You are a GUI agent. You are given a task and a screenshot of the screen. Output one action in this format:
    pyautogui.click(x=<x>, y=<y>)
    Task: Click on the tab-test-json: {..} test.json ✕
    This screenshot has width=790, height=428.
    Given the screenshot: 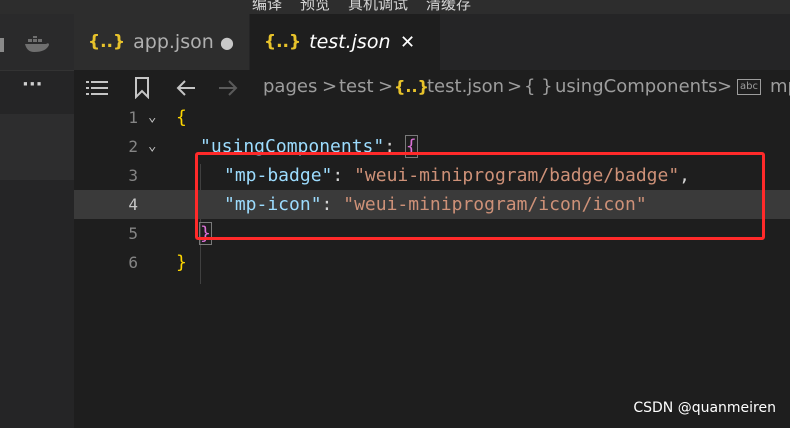 What is the action you would take?
    pyautogui.click(x=345, y=42)
    